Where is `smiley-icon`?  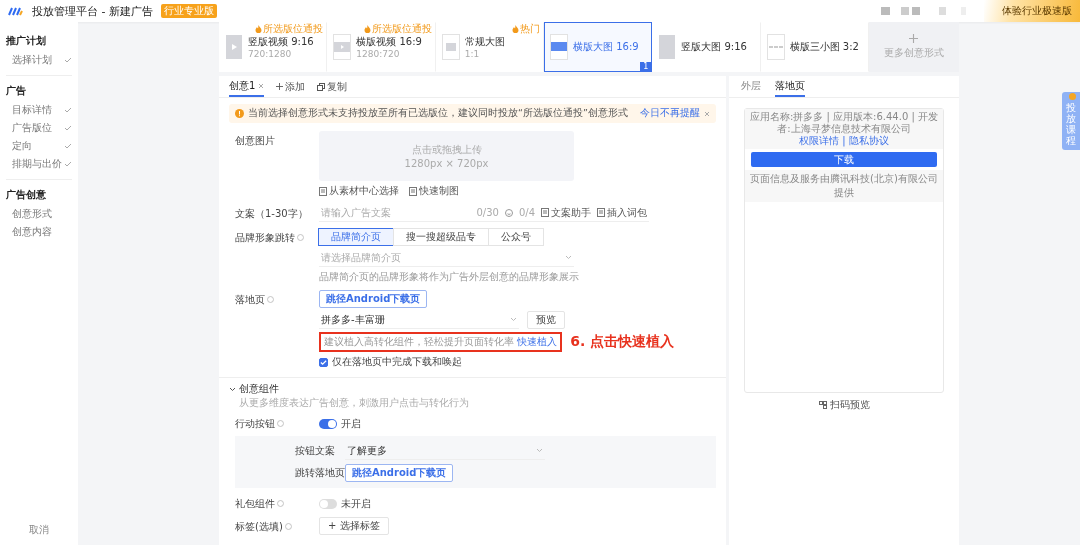 smiley-icon is located at coordinates (508, 212).